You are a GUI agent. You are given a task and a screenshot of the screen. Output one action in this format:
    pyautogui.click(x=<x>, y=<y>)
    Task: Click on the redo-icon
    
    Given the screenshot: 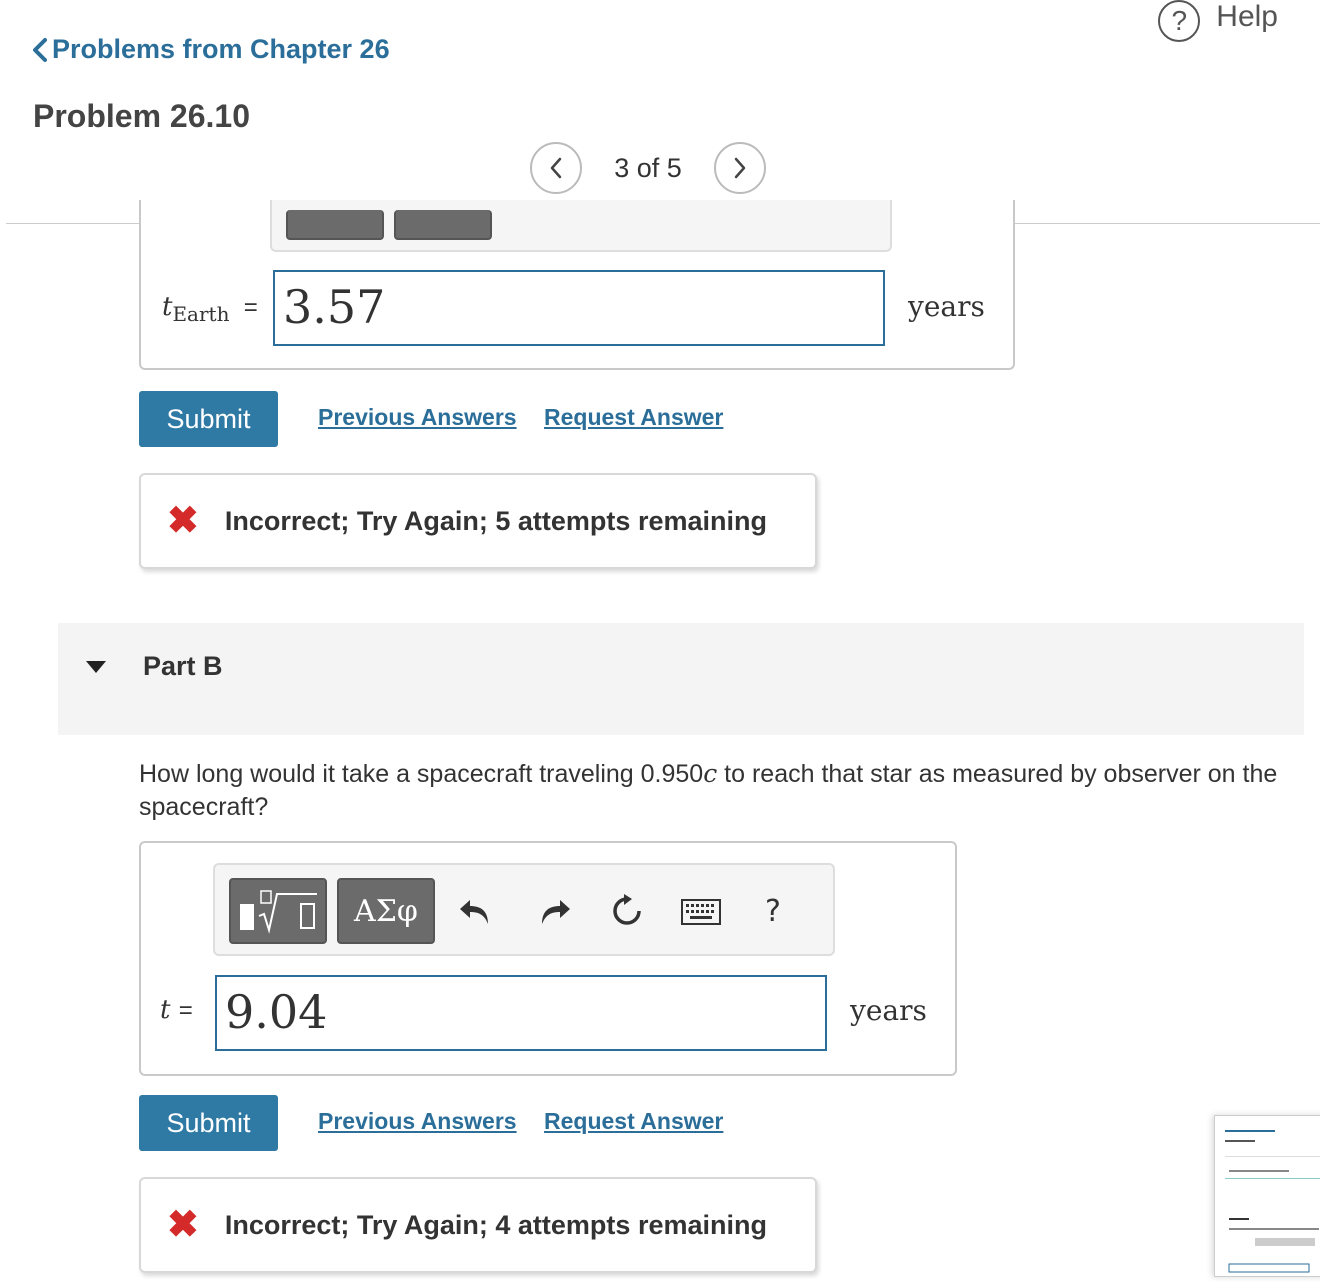 What is the action you would take?
    pyautogui.click(x=555, y=911)
    